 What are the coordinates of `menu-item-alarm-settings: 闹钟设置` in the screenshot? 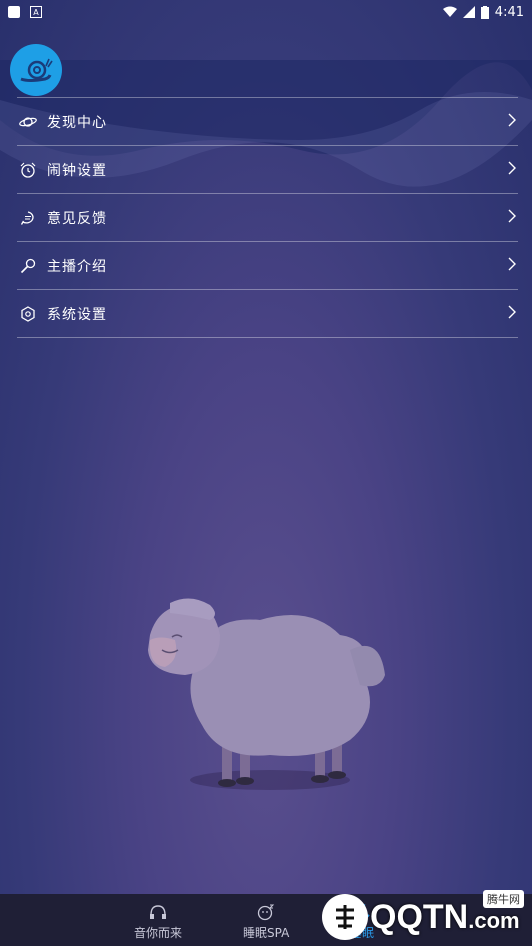 It's located at (267, 169).